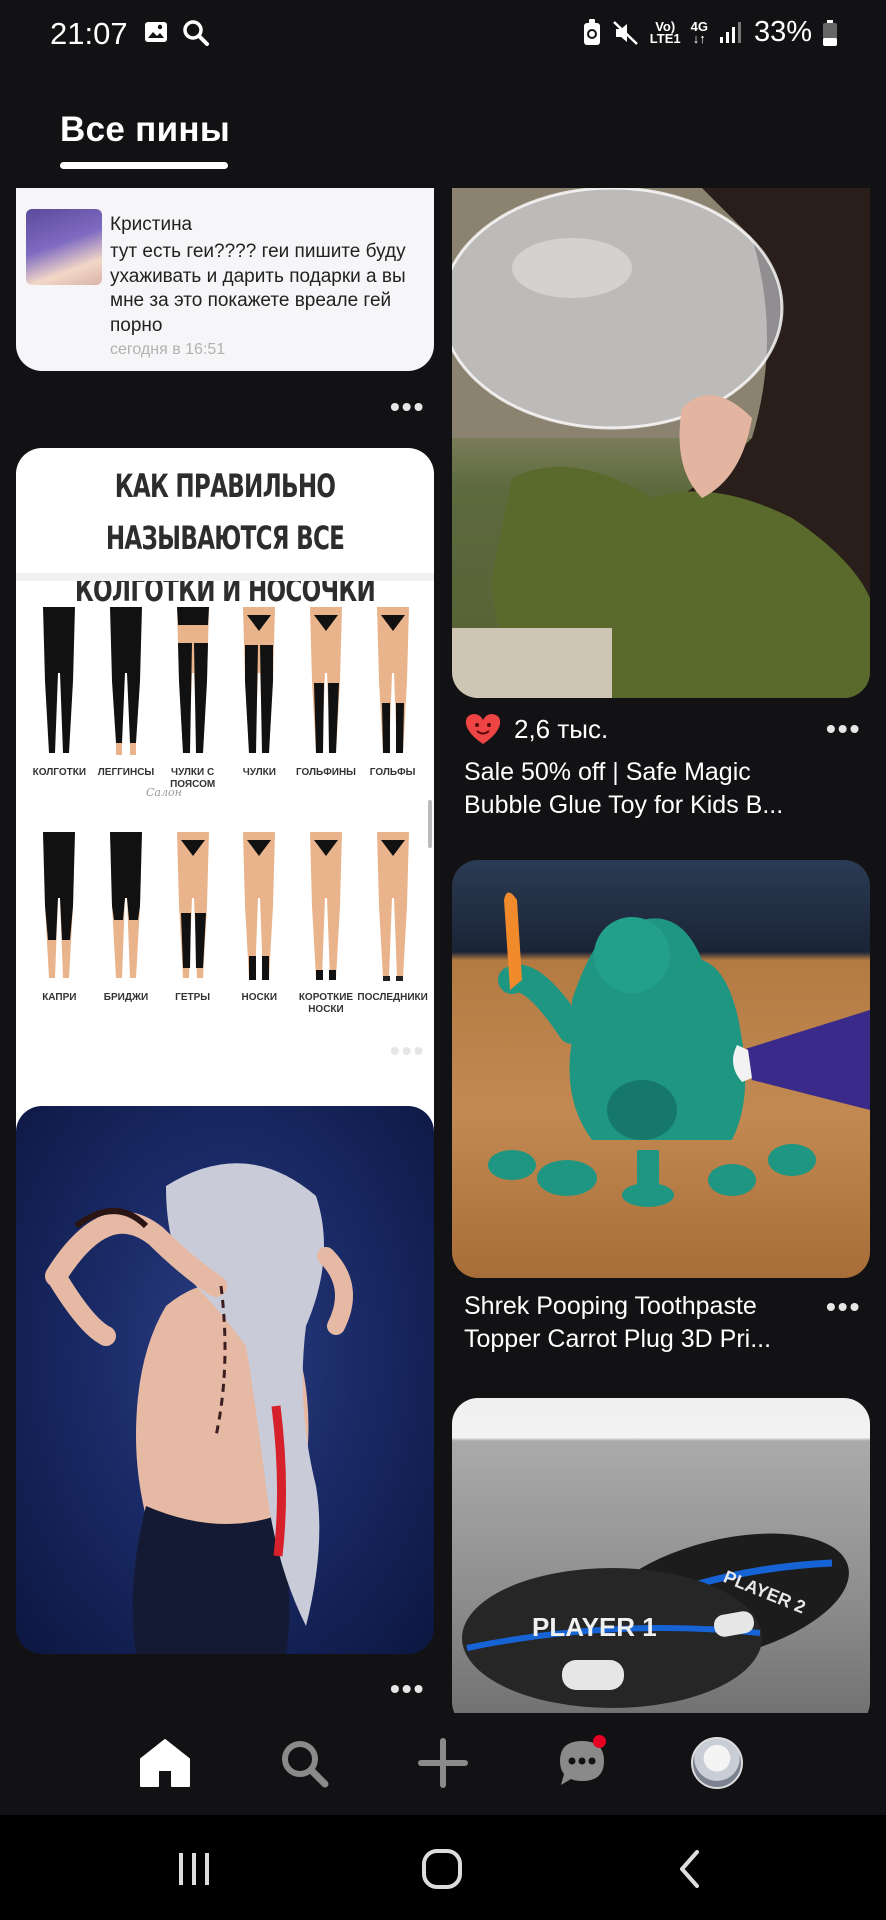  I want to click on home-circle-icon, so click(442, 1869).